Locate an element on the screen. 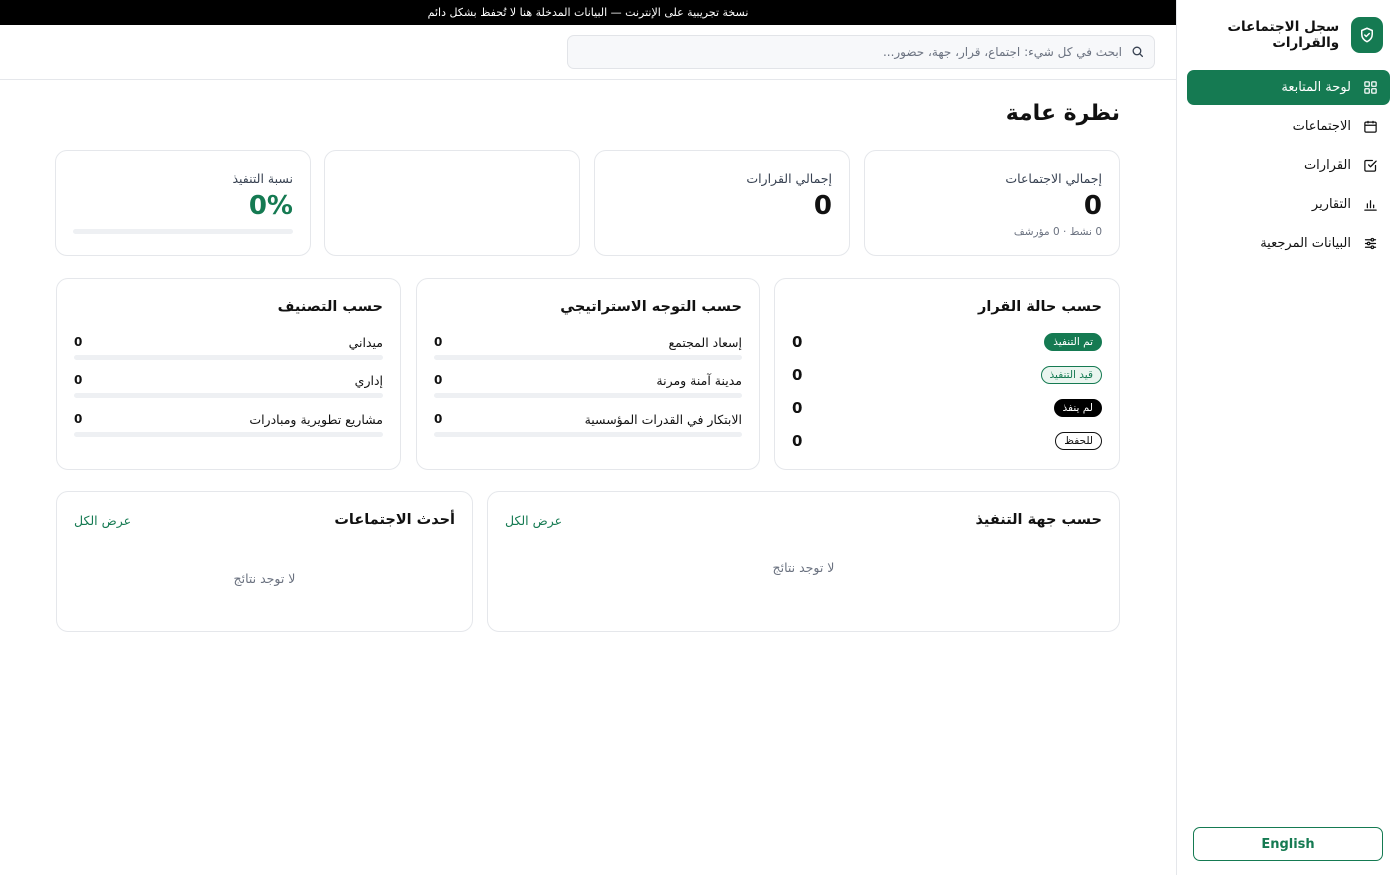  status-badge-for-record: للحفظ is located at coordinates (1078, 441).